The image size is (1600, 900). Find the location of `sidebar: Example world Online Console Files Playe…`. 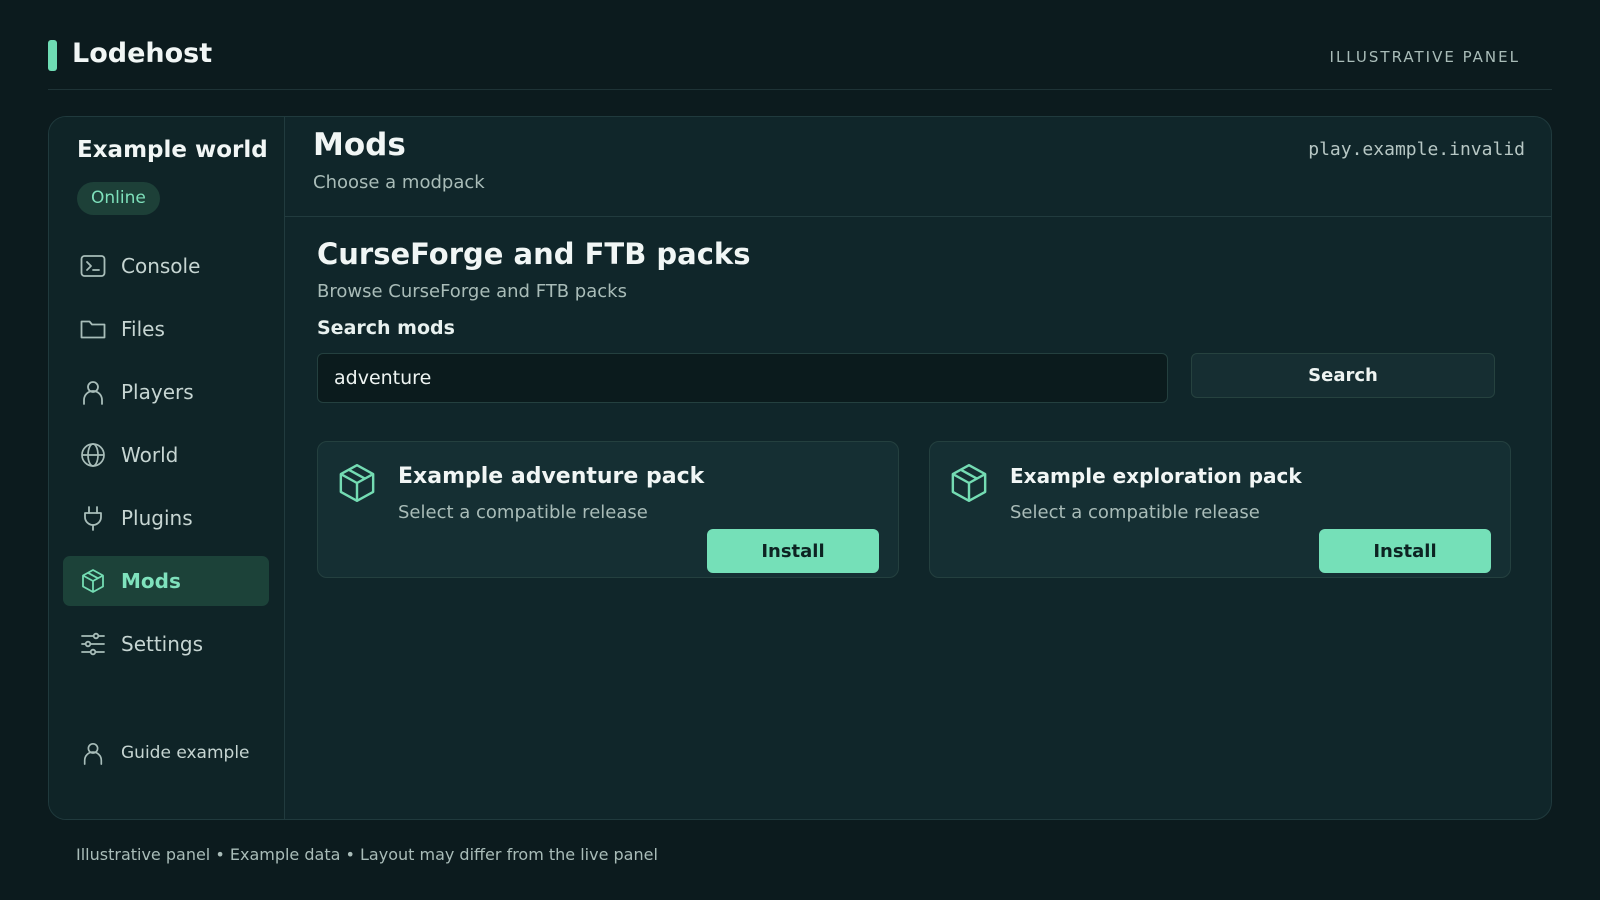

sidebar: Example world Online Console Files Playe… is located at coordinates (167, 468).